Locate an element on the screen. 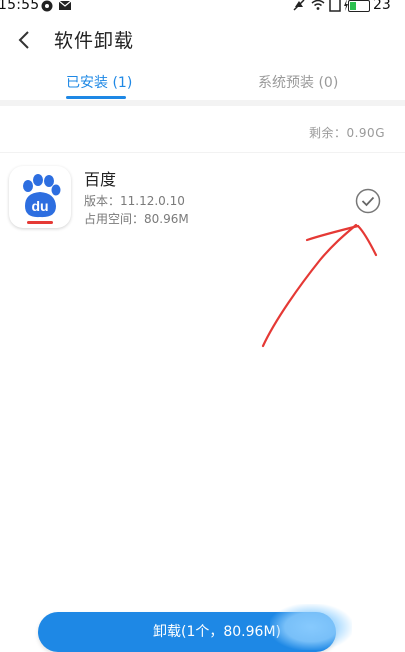  status-bar: 15:55 23 is located at coordinates (202, 9).